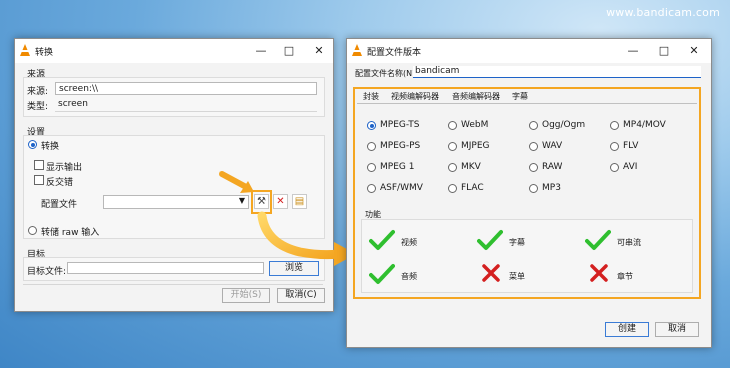  I want to click on check-icon-video, so click(382, 240).